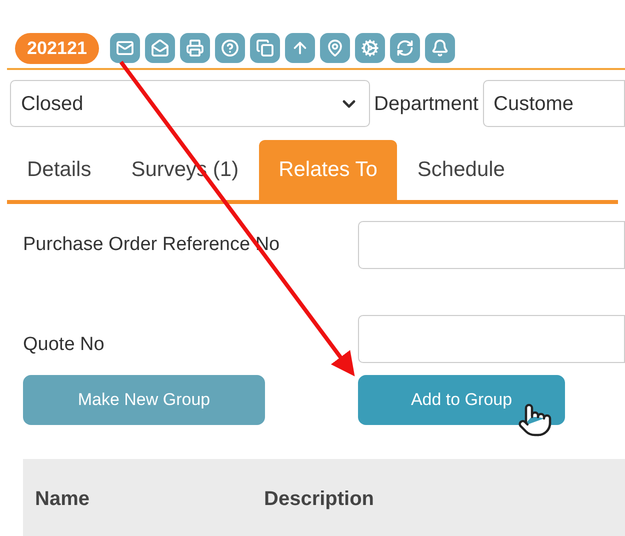 The height and width of the screenshot is (536, 625). Describe the element at coordinates (190, 103) in the screenshot. I see `status-select: Closed` at that location.